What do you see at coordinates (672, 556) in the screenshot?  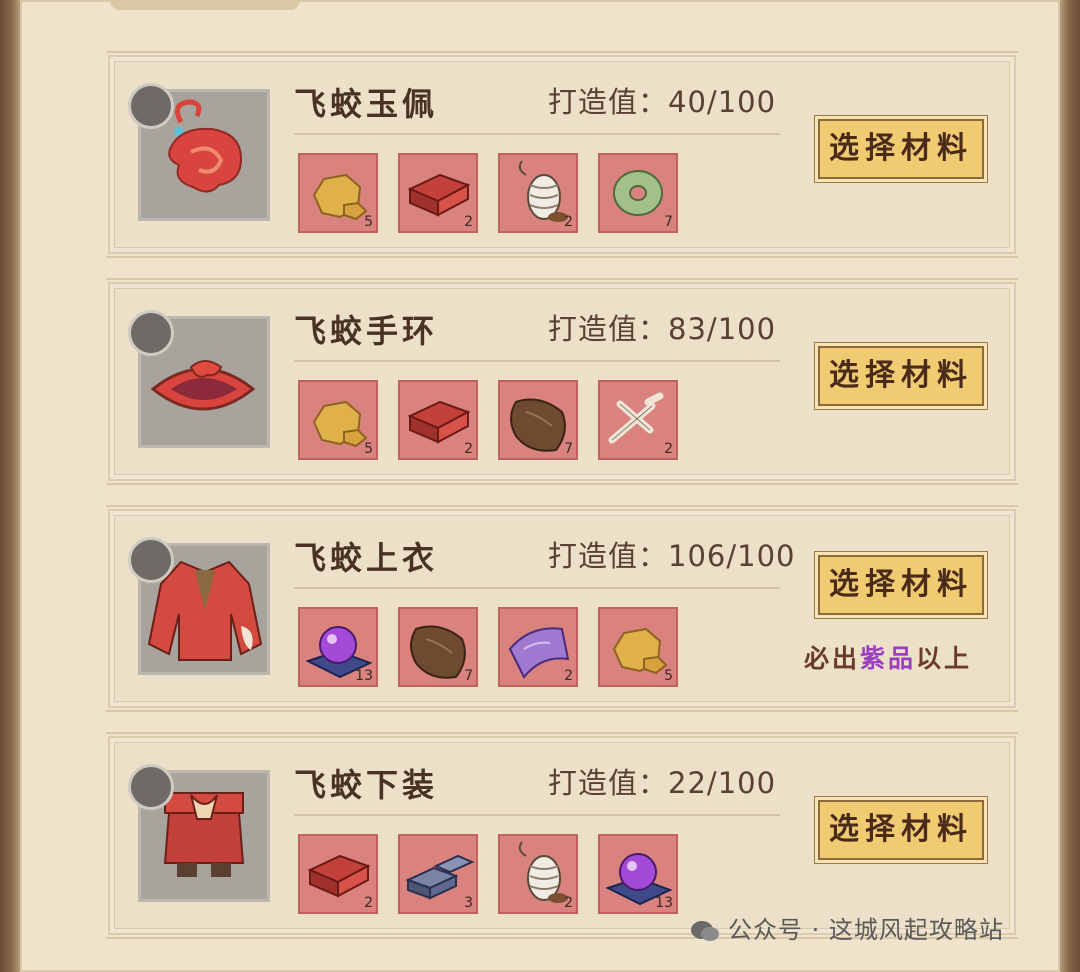 I see `forge-value-text: 打造值：106/100` at bounding box center [672, 556].